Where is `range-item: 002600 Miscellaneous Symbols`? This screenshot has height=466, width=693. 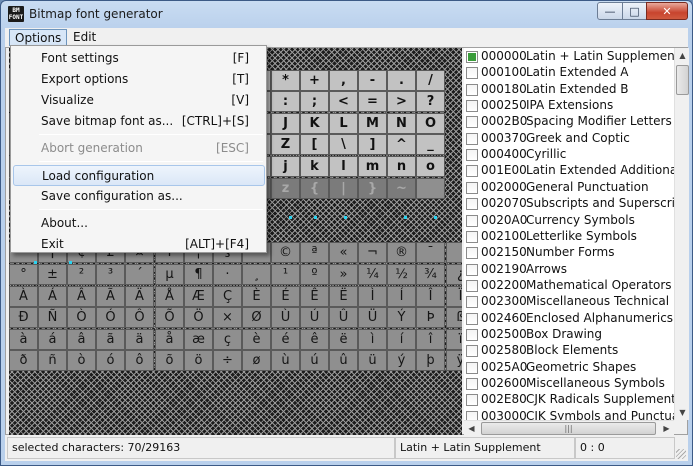 range-item: 002600 Miscellaneous Symbols is located at coordinates (570, 384).